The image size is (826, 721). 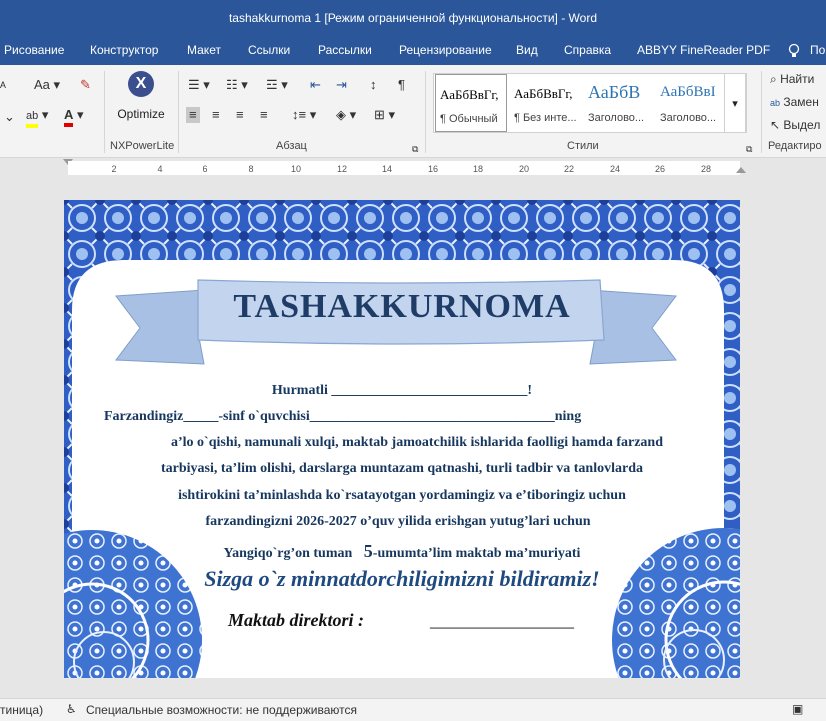 I want to click on ruler-number: 6, so click(x=205, y=169).